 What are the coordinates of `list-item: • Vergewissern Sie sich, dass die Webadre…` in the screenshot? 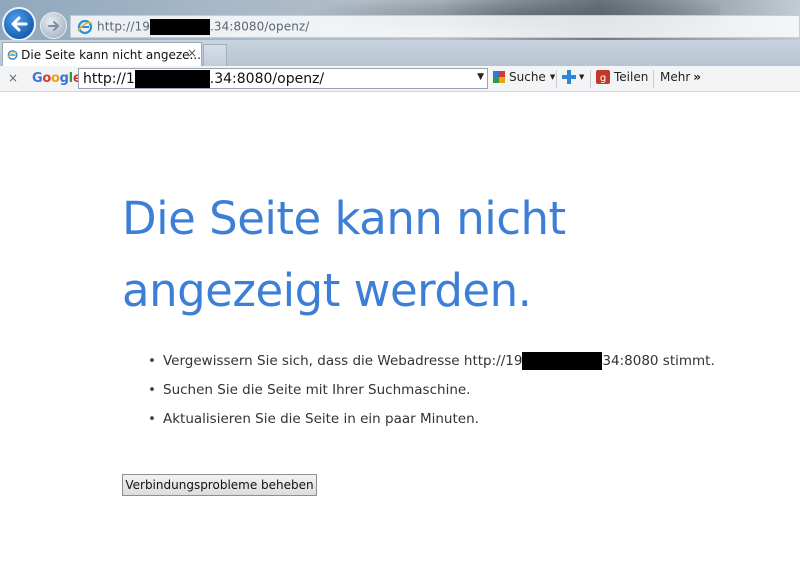 It's located at (431, 361).